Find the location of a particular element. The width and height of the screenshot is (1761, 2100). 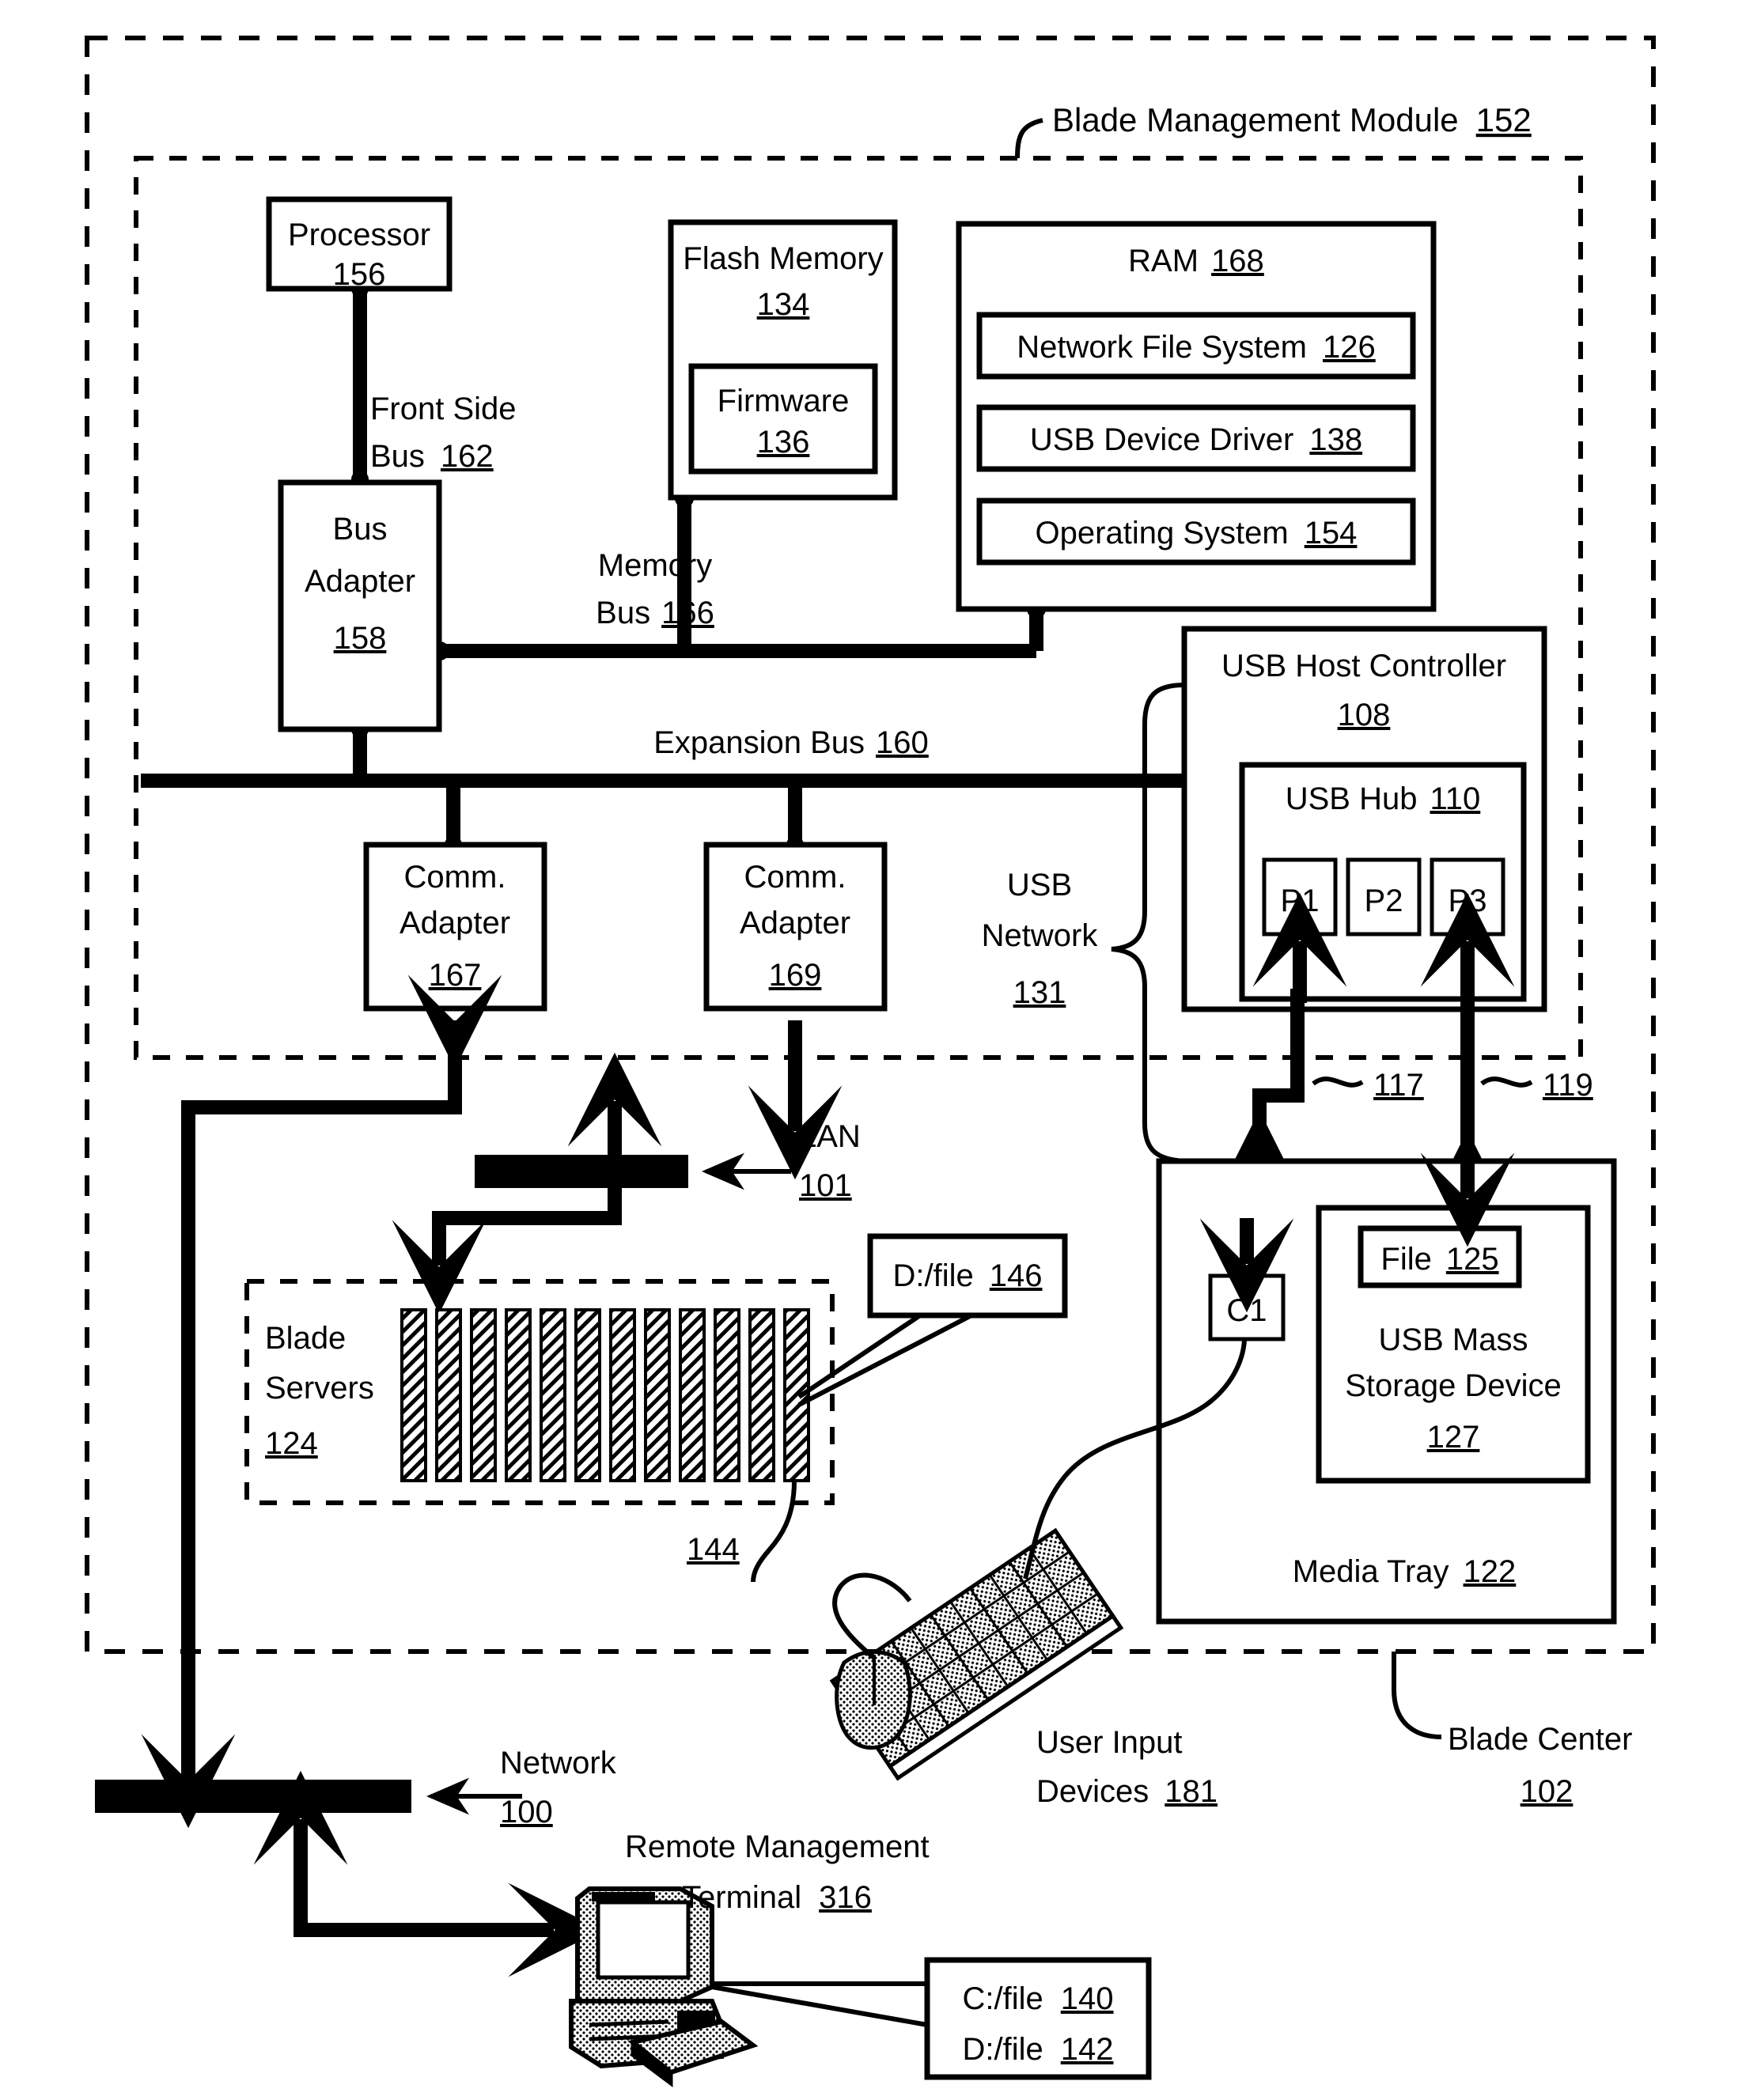

usb-cable-119-ref: 119 is located at coordinates (1568, 1085).